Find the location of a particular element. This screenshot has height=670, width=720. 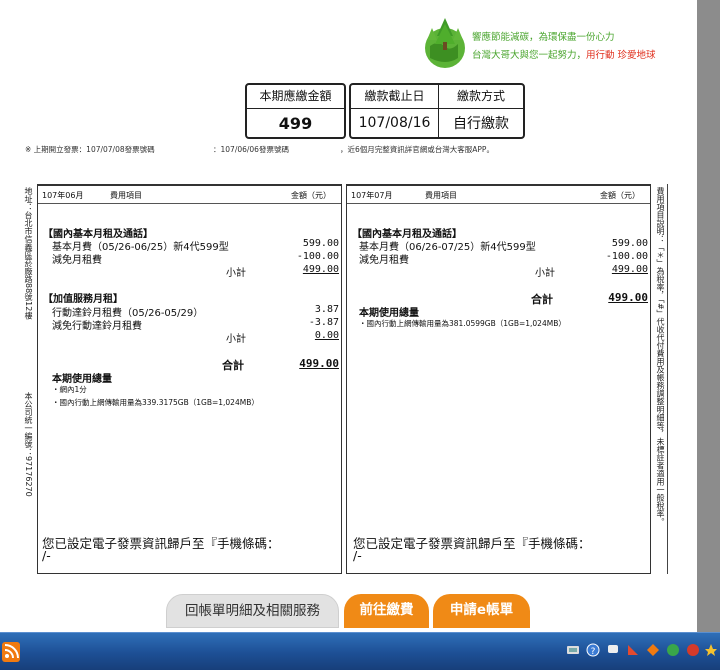

amount-due-box: 本期應繳金額 499 is located at coordinates (295, 111).